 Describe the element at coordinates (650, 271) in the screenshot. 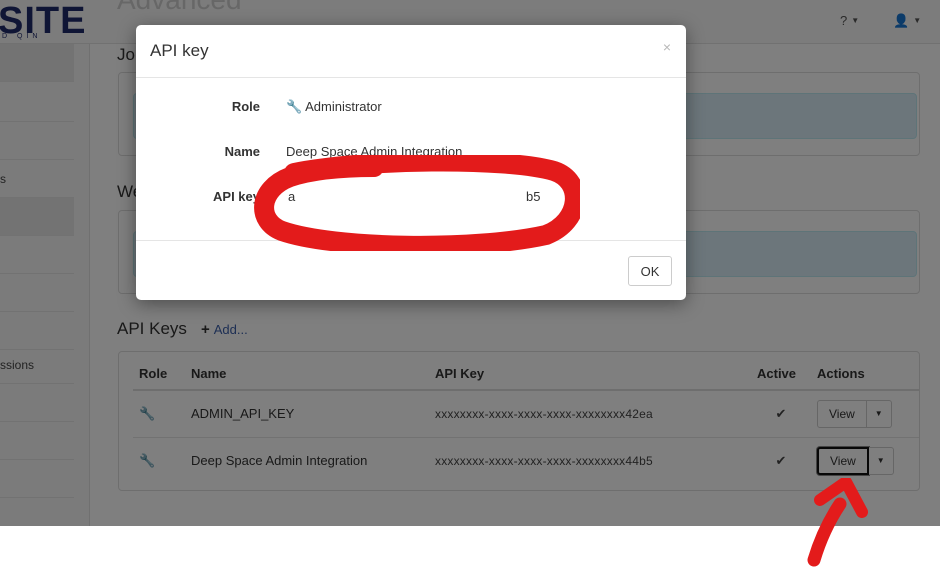

I see `ok-button: OK` at that location.